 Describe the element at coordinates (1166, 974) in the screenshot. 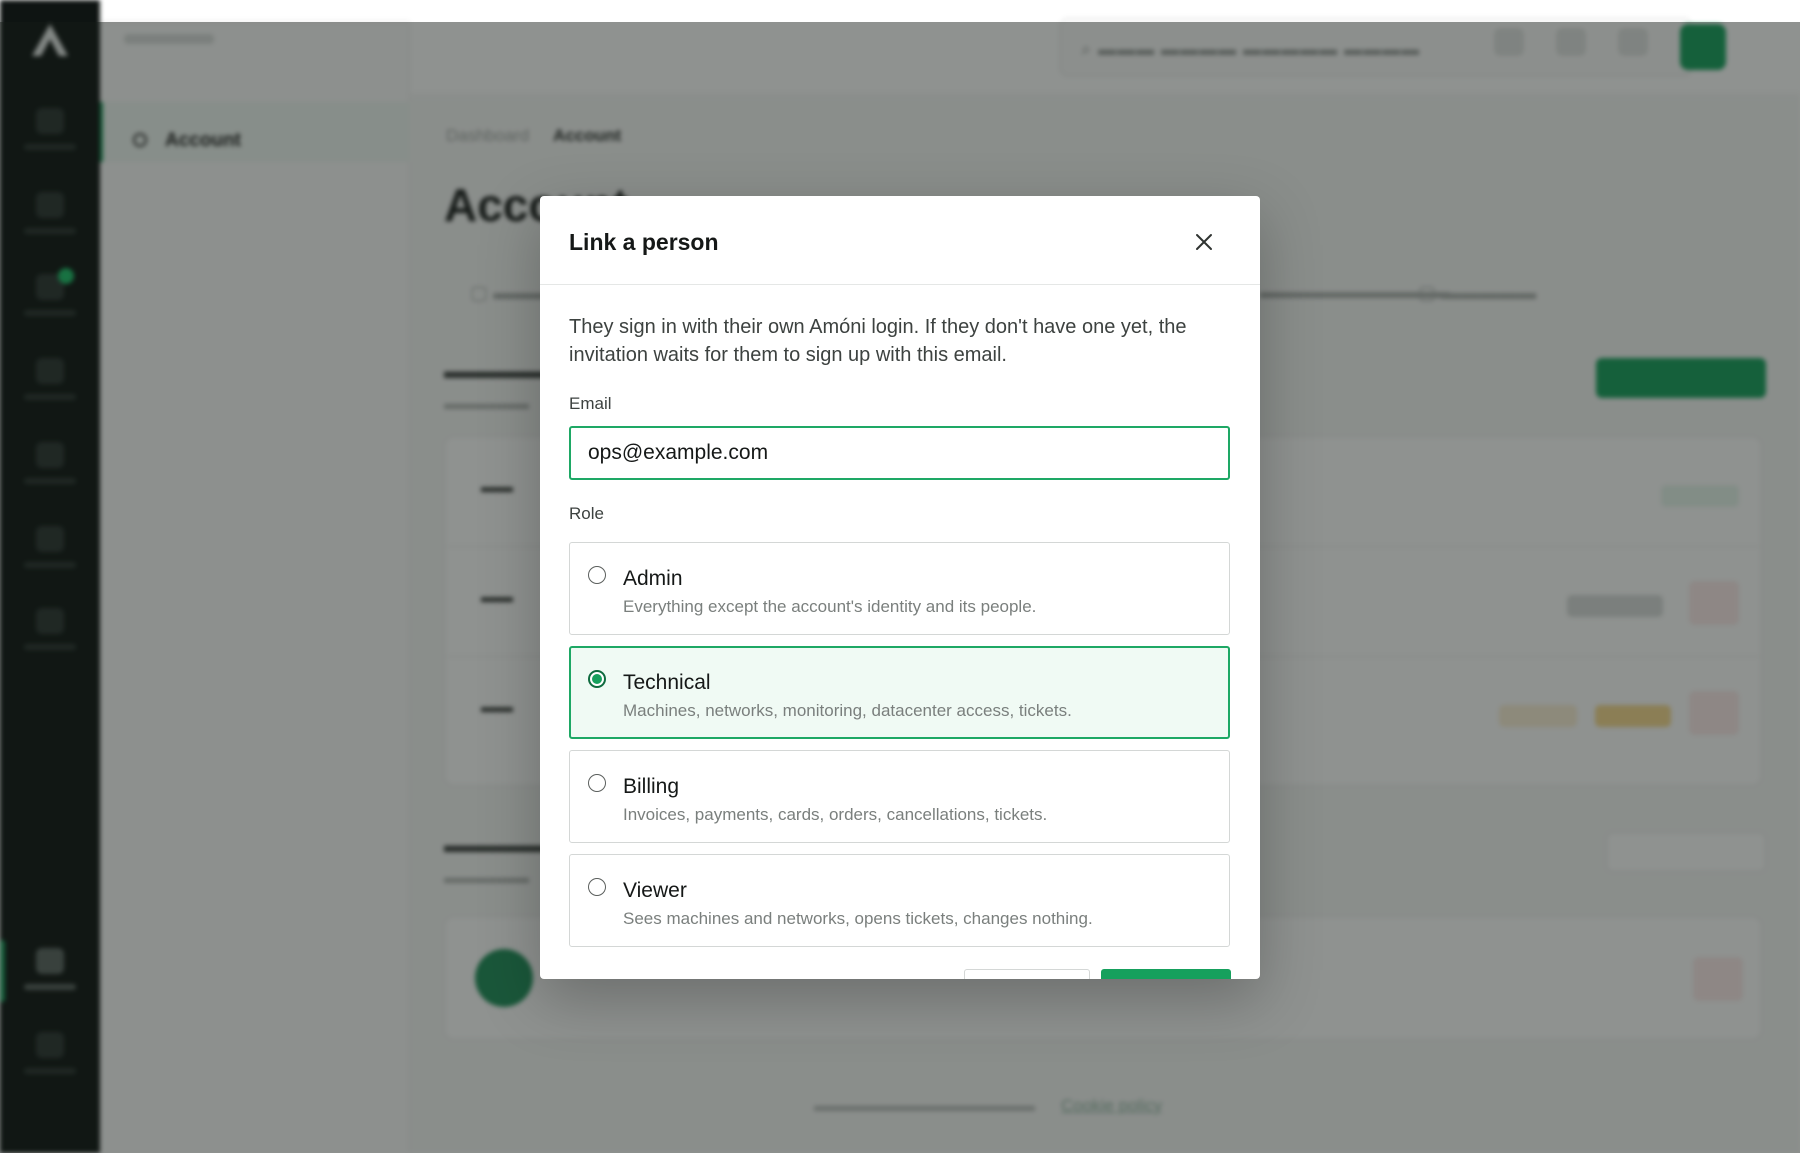

I see `submit-button` at that location.